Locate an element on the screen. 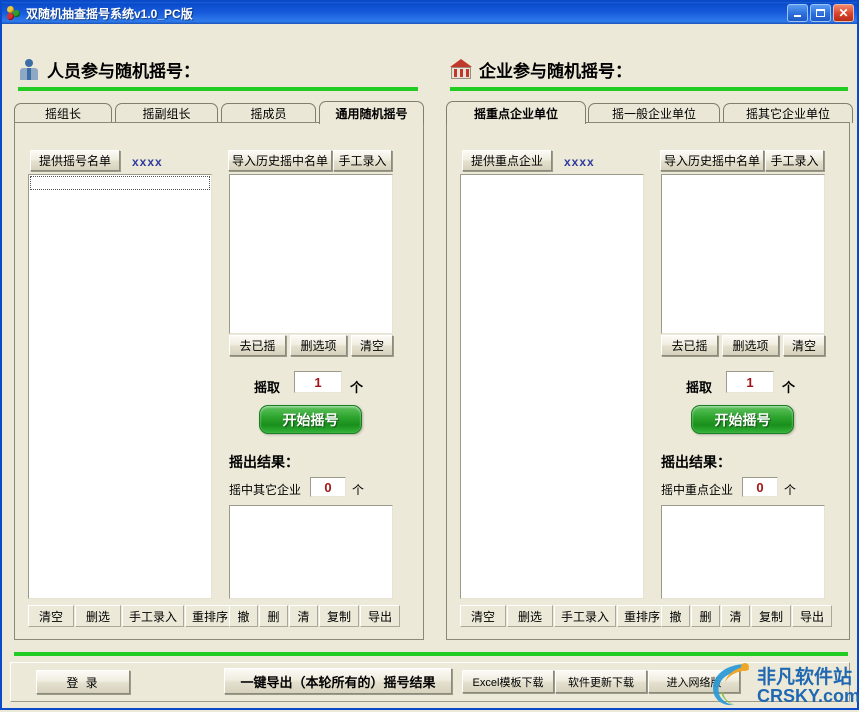  remove-drawn-button-right: 去已摇 is located at coordinates (689, 345).